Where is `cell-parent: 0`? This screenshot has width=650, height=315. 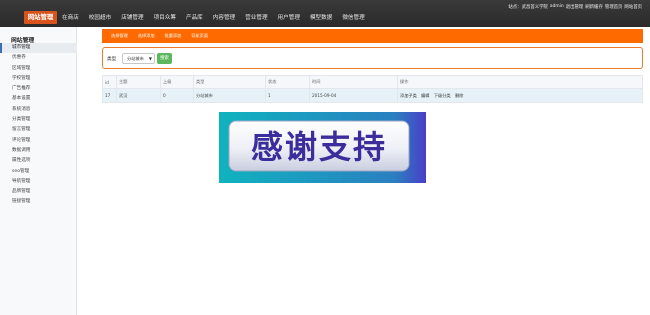
cell-parent: 0 is located at coordinates (177, 95).